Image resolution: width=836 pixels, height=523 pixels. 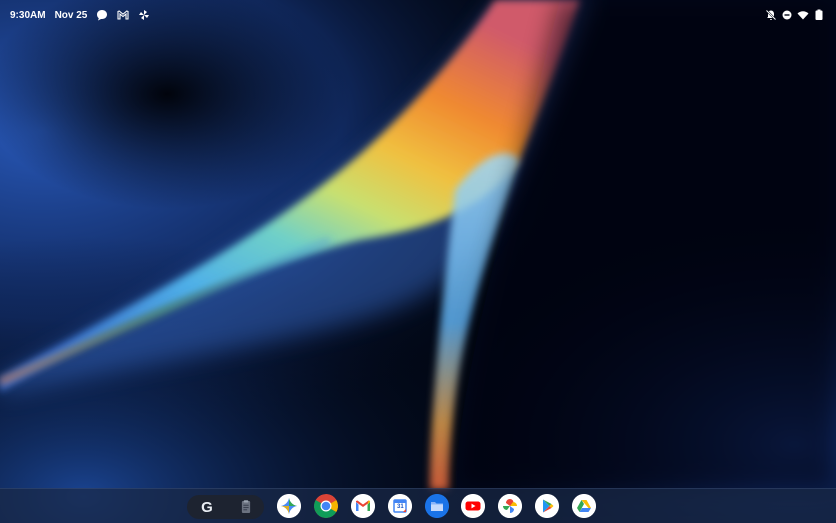 I want to click on drive-icon, so click(x=584, y=506).